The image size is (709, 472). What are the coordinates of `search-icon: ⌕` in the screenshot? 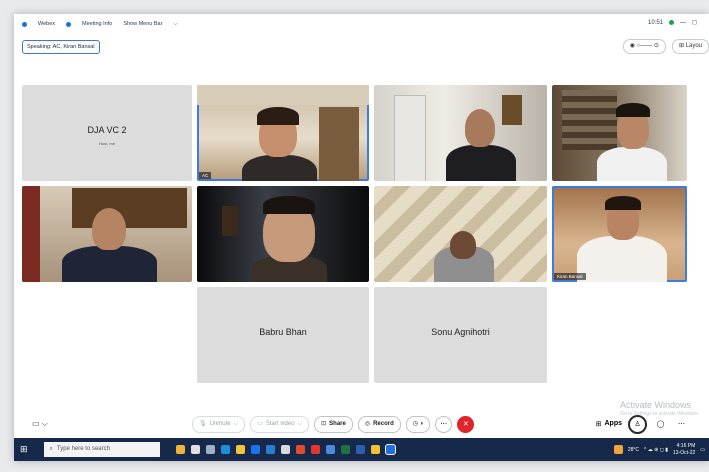 It's located at (51, 449).